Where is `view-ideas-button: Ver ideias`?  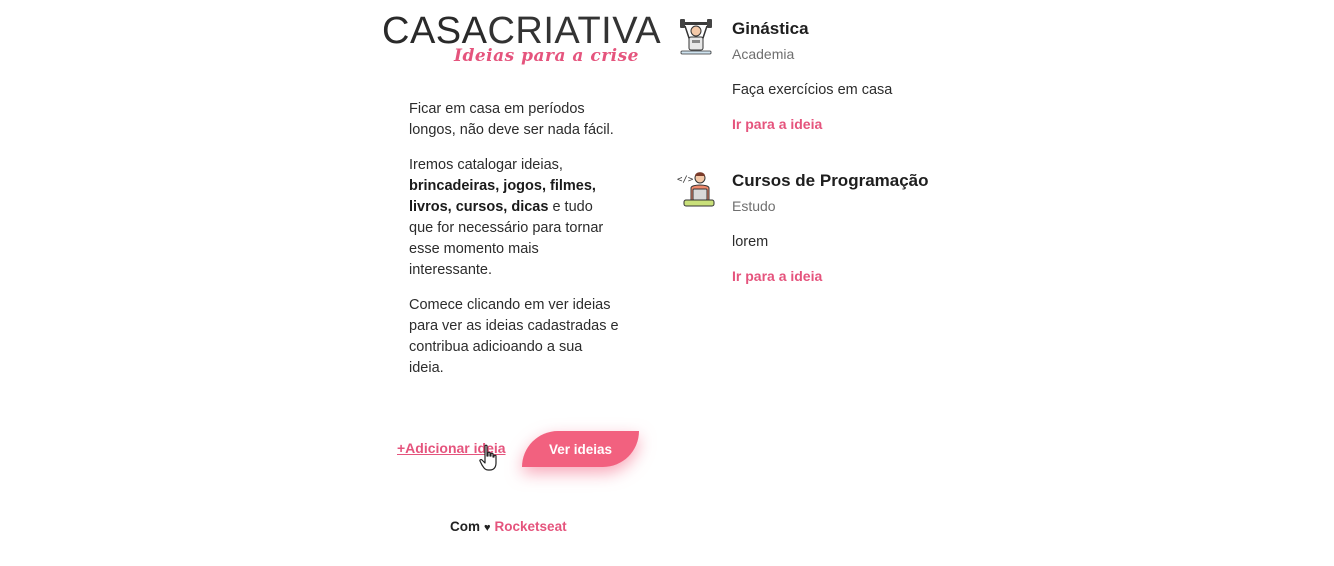 view-ideas-button: Ver ideias is located at coordinates (580, 449).